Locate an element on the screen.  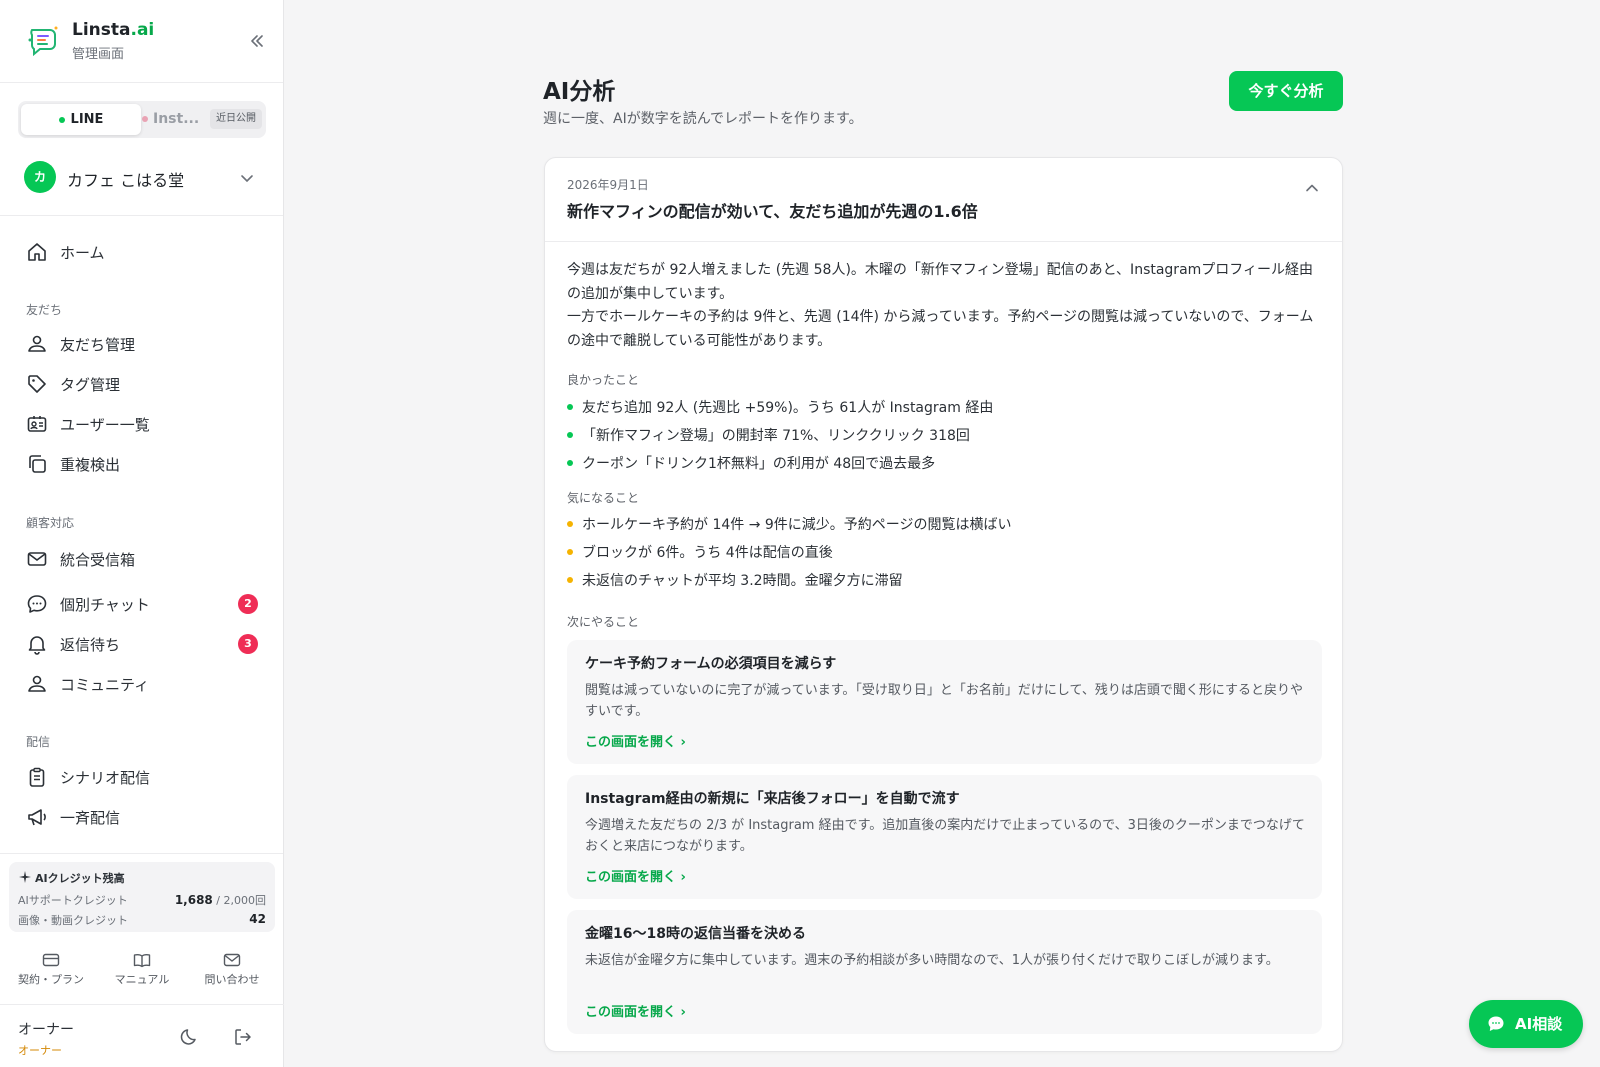
account-avatar: カ is located at coordinates (40, 177).